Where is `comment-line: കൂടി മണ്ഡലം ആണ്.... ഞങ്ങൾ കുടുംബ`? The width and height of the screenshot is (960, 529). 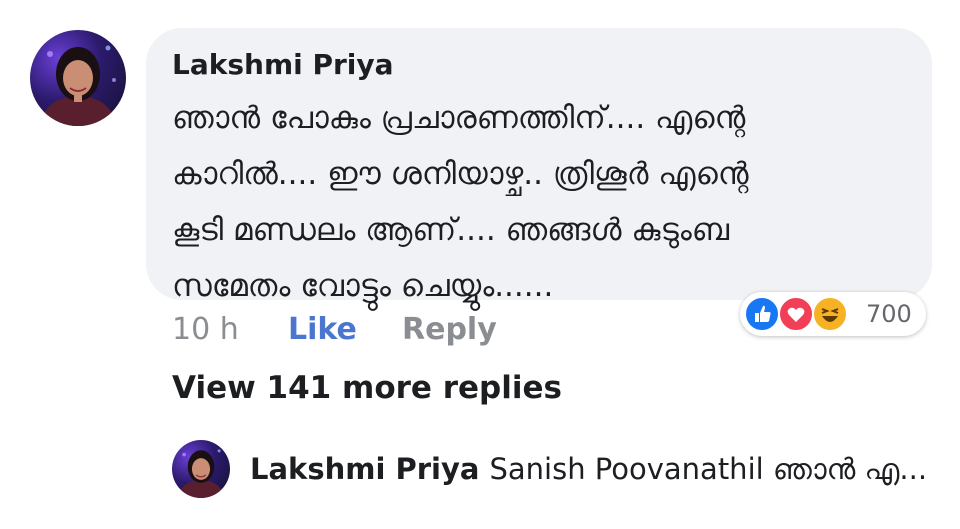
comment-line: കൂടി മണ്ഡലം ആണ്.... ഞങ്ങൾ കുടുംബ is located at coordinates (451, 230).